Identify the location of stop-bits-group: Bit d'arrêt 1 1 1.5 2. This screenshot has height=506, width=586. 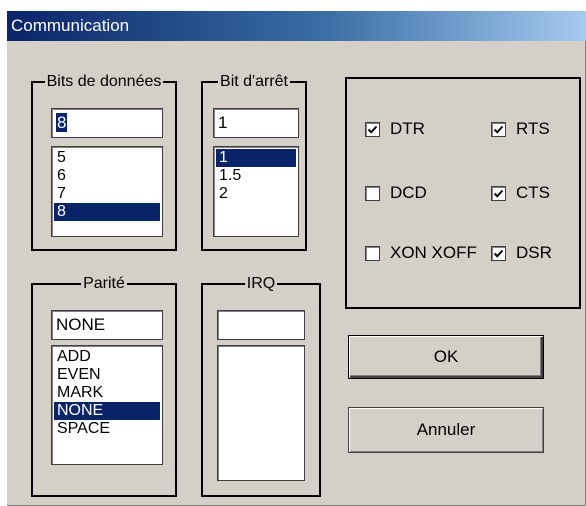
(254, 162).